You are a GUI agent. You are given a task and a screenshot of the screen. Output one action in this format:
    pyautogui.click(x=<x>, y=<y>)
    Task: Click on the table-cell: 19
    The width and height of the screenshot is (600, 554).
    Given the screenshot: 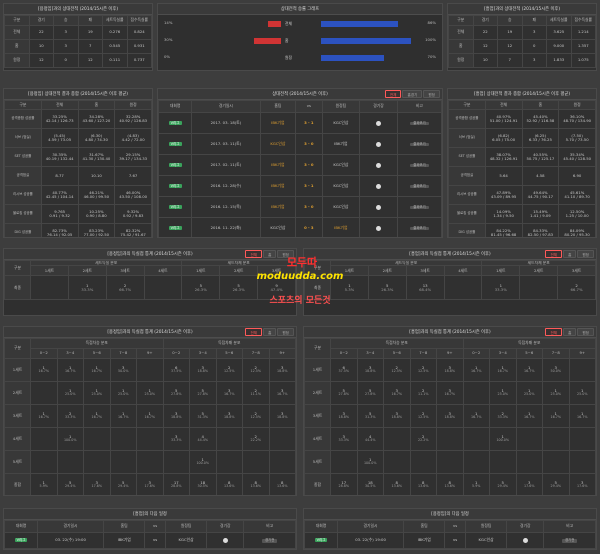 What is the action you would take?
    pyautogui.click(x=90, y=32)
    